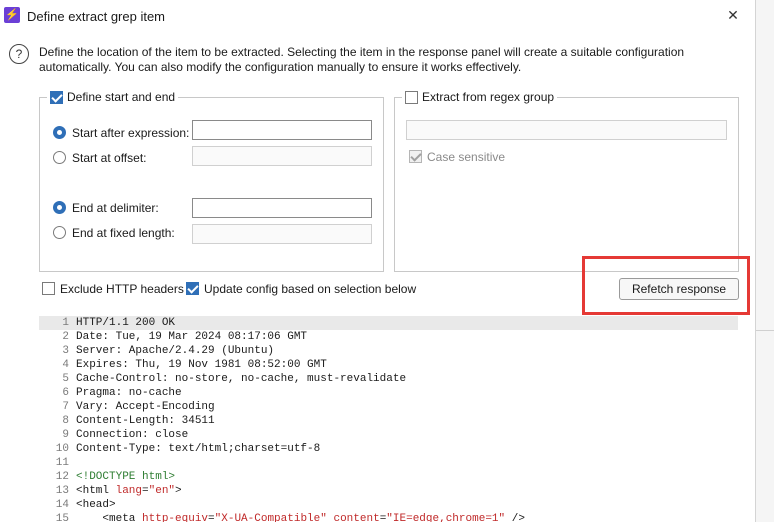 This screenshot has height=522, width=774. Describe the element at coordinates (415, 156) in the screenshot. I see `case-sensitive-checkbox` at that location.